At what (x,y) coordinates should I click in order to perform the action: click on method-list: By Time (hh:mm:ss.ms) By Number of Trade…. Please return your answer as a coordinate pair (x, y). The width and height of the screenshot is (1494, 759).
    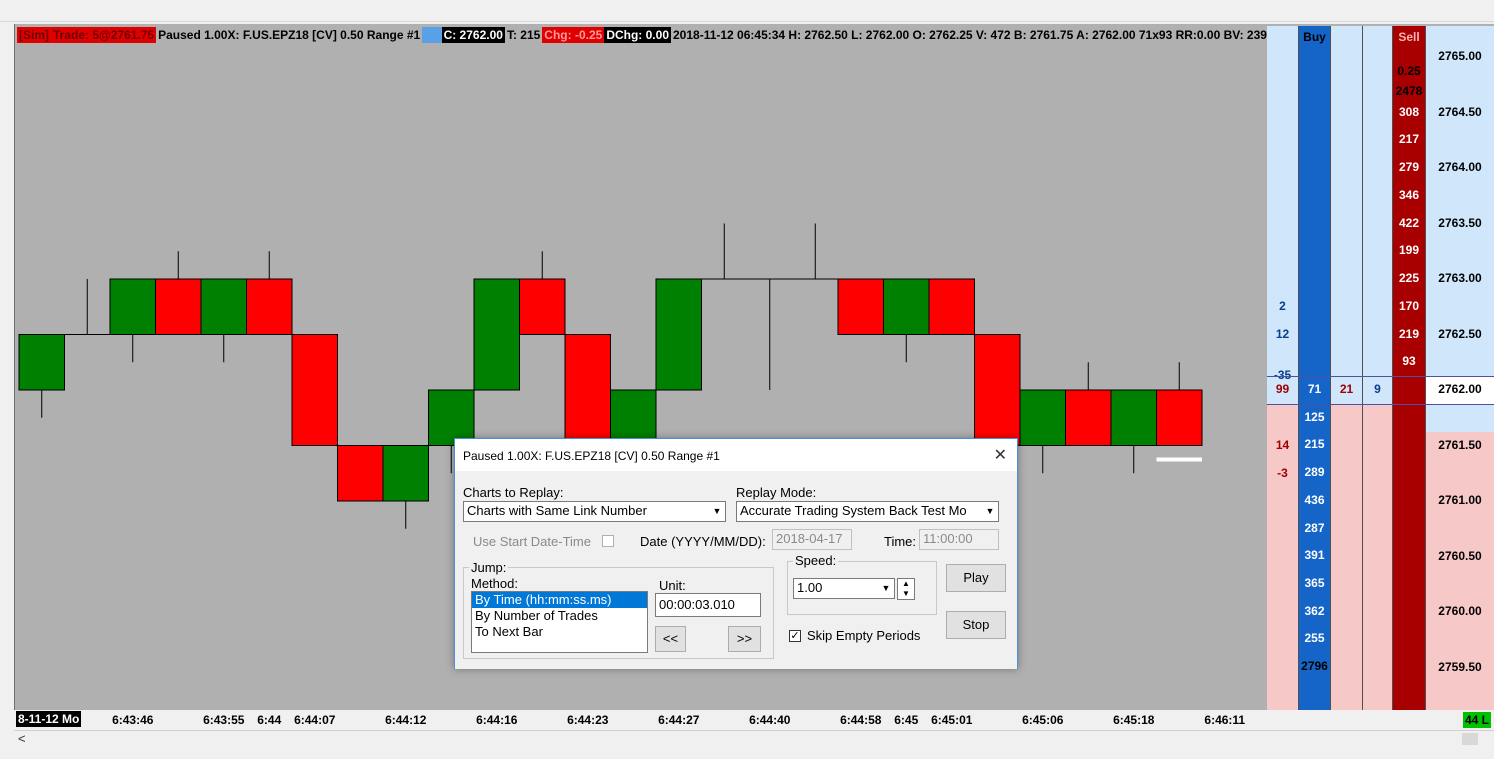
    Looking at the image, I should click on (559, 622).